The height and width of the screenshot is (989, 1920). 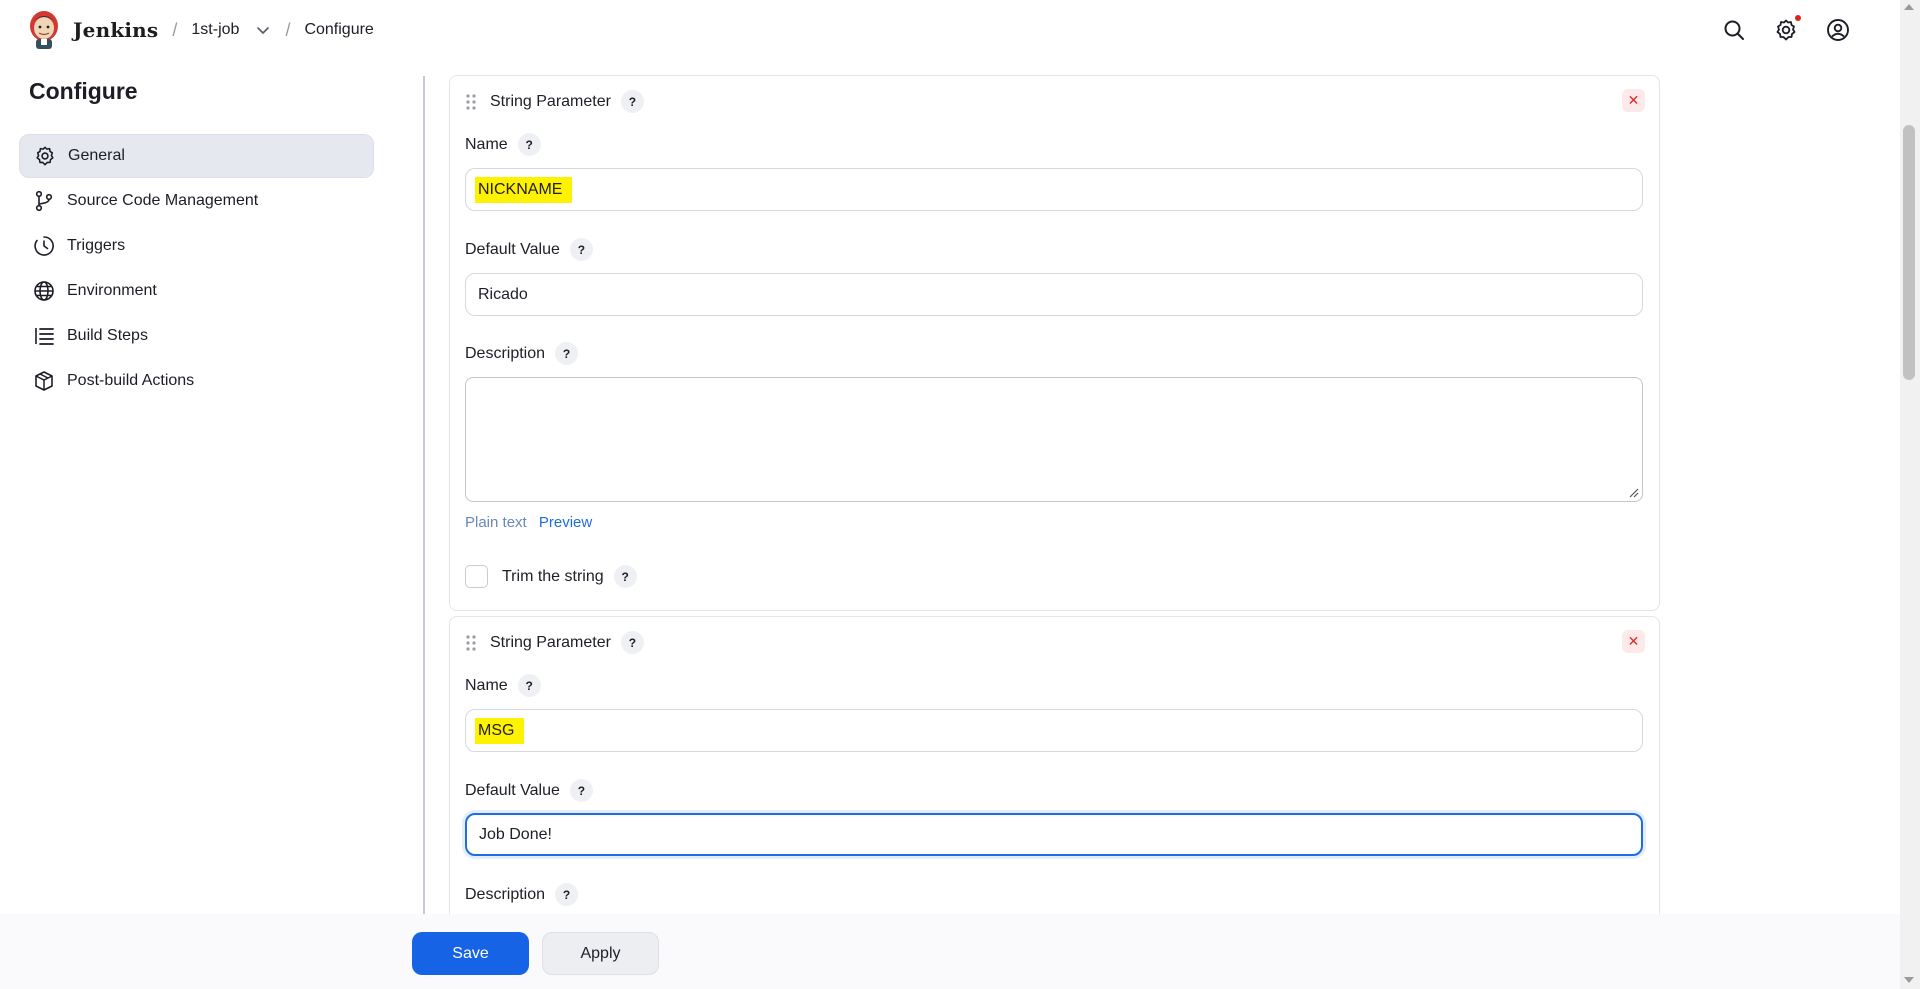 I want to click on description-textarea, so click(x=1054, y=439).